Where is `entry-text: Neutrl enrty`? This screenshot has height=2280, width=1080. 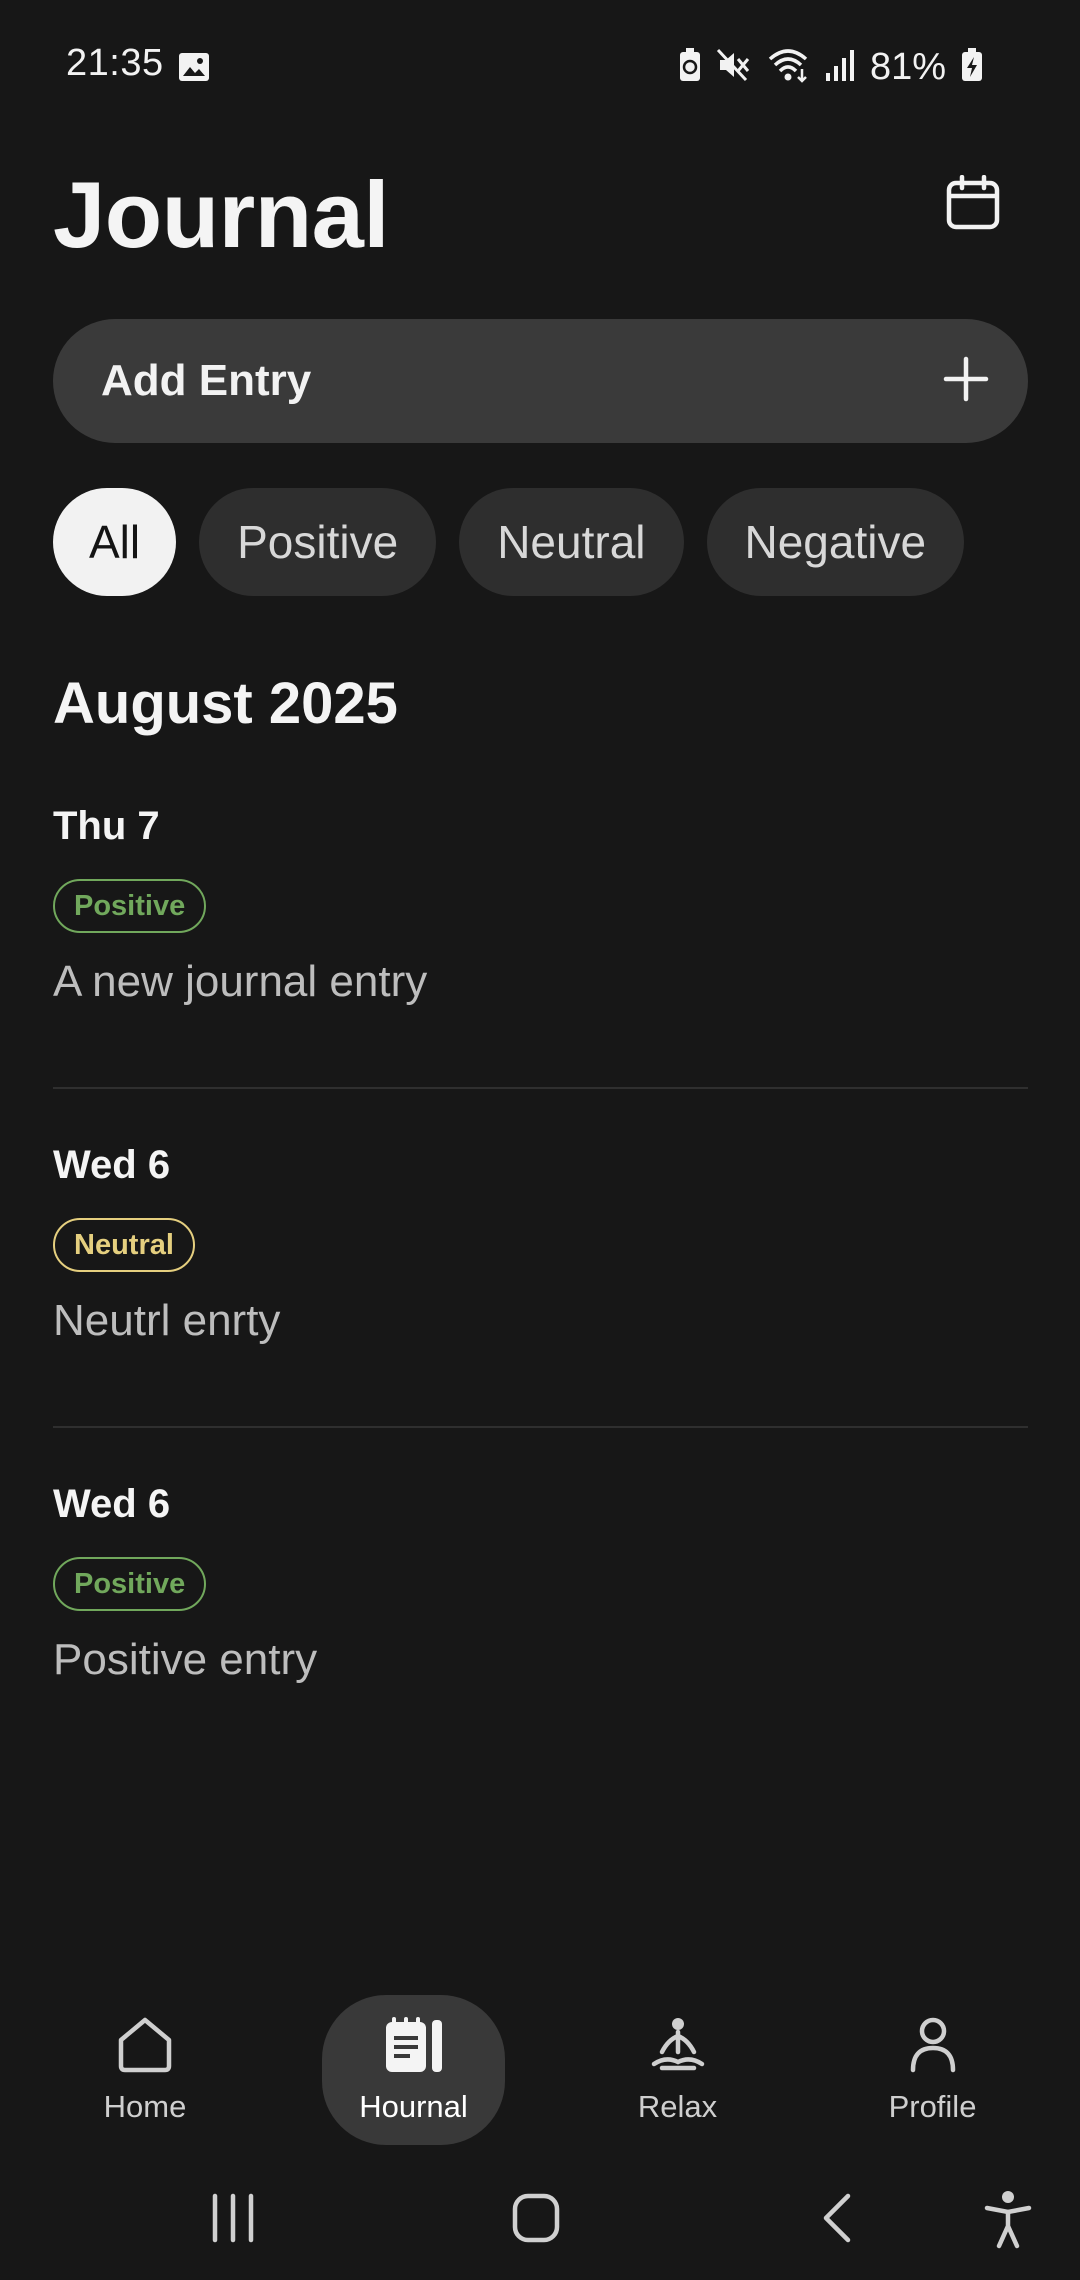 entry-text: Neutrl enrty is located at coordinates (167, 1320).